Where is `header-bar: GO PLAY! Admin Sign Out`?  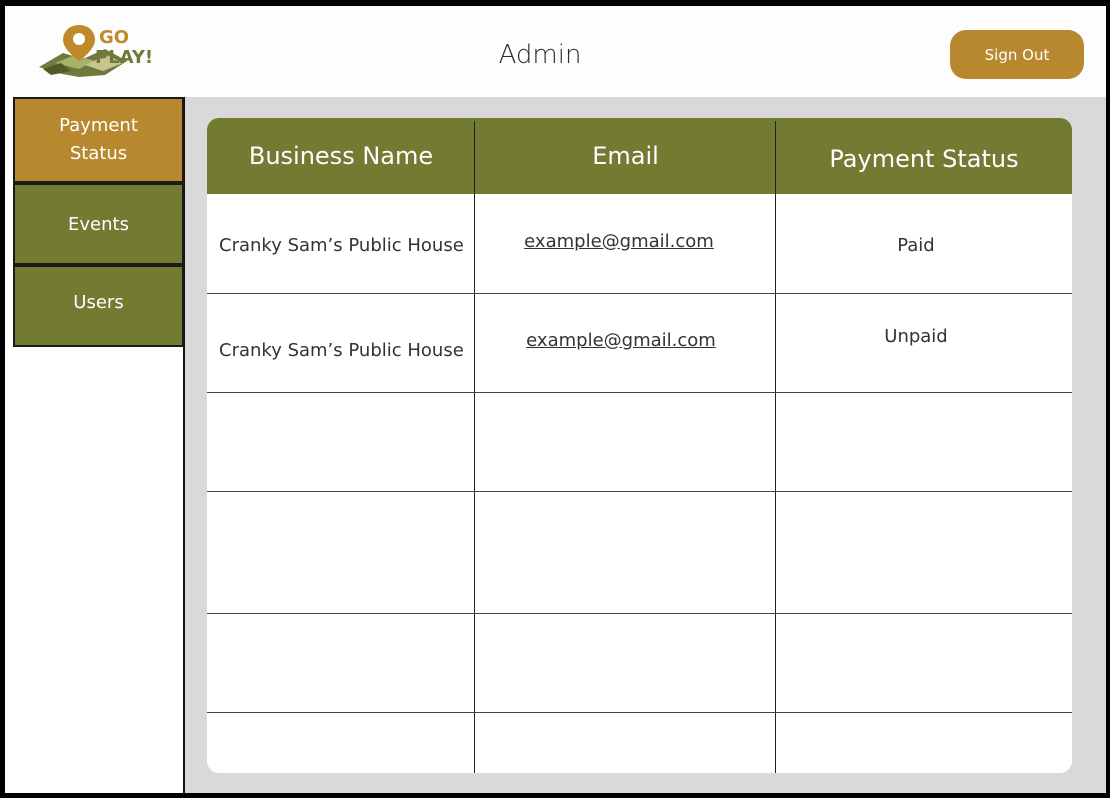 header-bar: GO PLAY! Admin Sign Out is located at coordinates (555, 51).